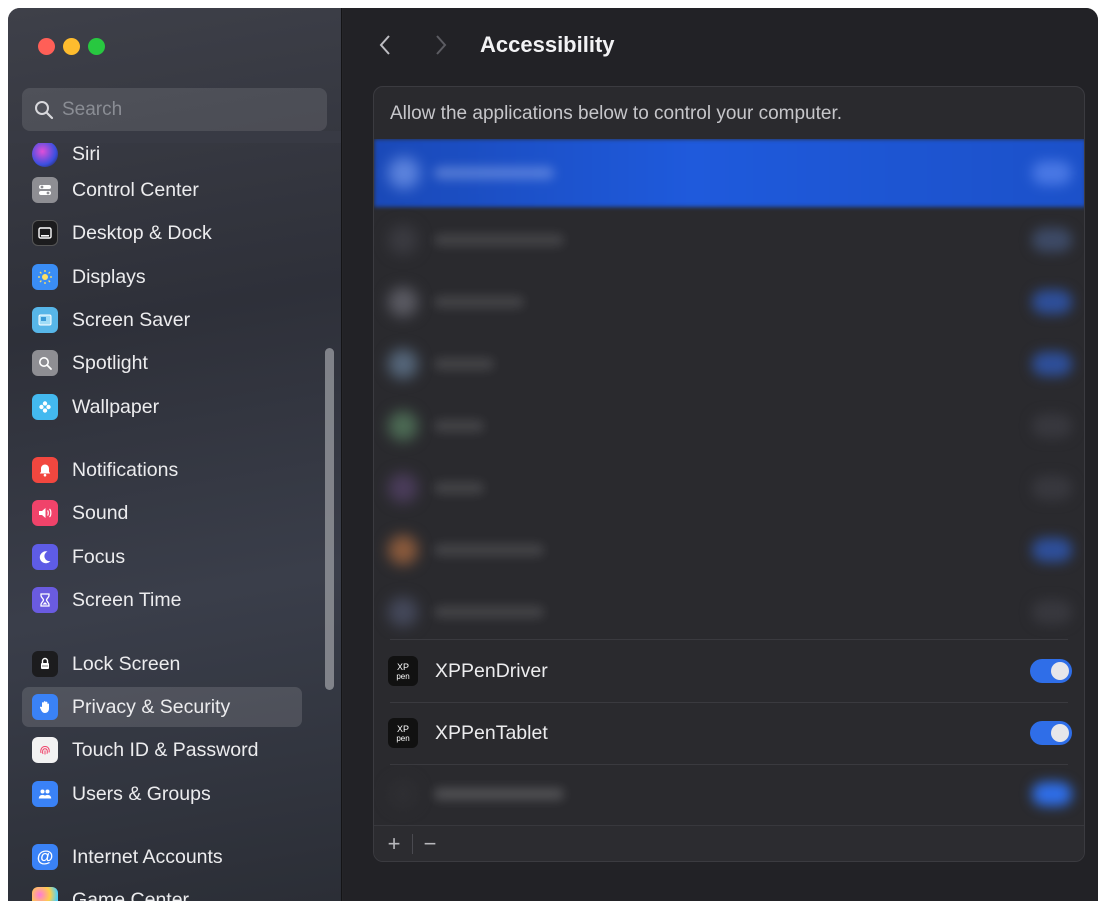  I want to click on sidebar-item-label: Internet Accounts, so click(147, 856).